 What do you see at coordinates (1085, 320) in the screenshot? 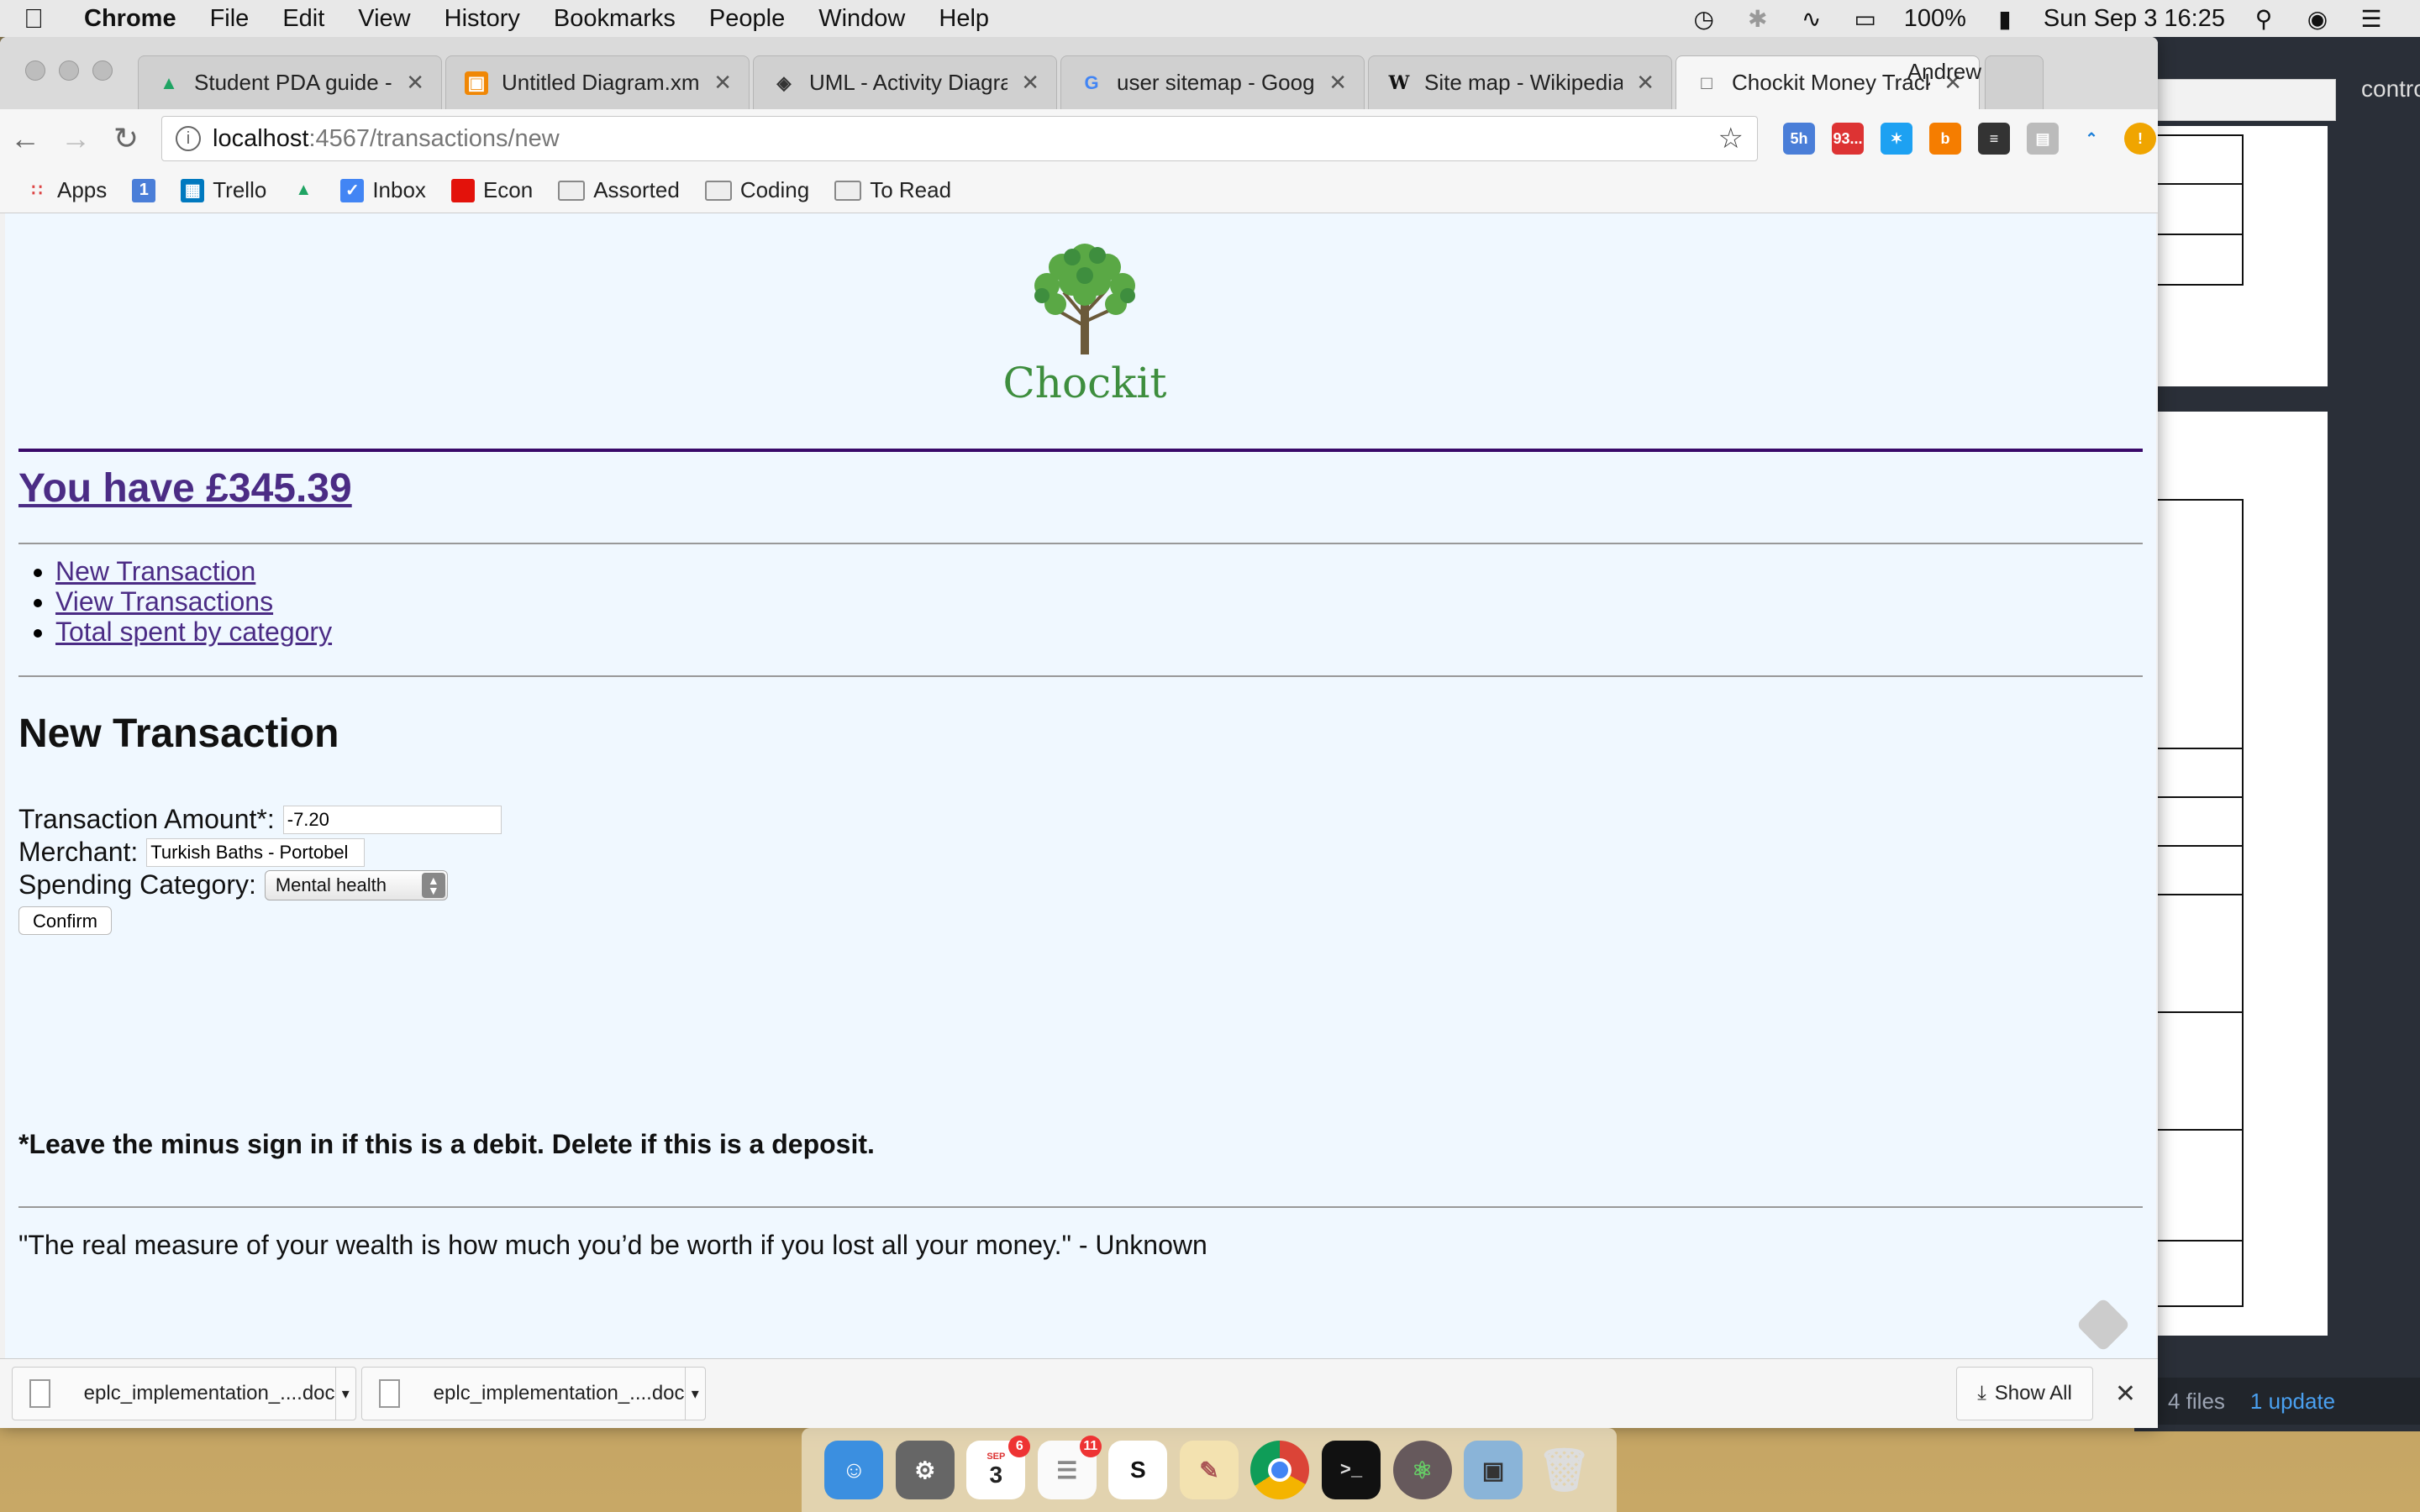
I see `site-logo: Chockit` at bounding box center [1085, 320].